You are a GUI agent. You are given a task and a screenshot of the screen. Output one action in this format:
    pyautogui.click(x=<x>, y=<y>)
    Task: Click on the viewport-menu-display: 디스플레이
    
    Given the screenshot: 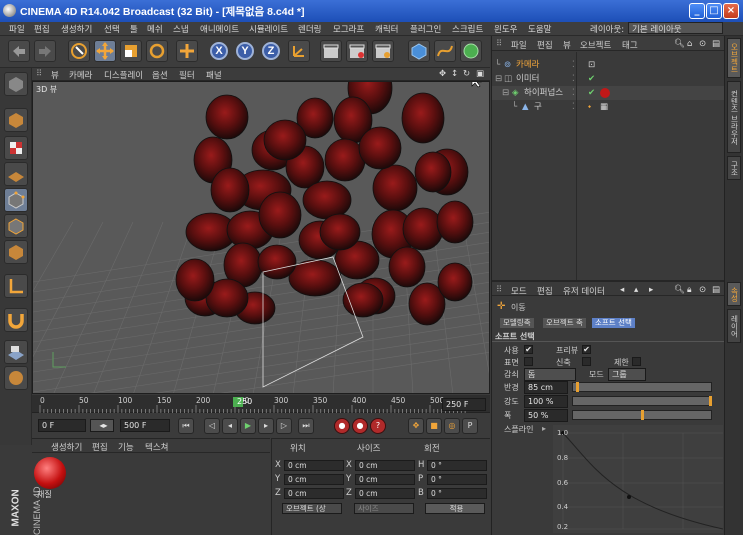 What is the action you would take?
    pyautogui.click(x=123, y=75)
    